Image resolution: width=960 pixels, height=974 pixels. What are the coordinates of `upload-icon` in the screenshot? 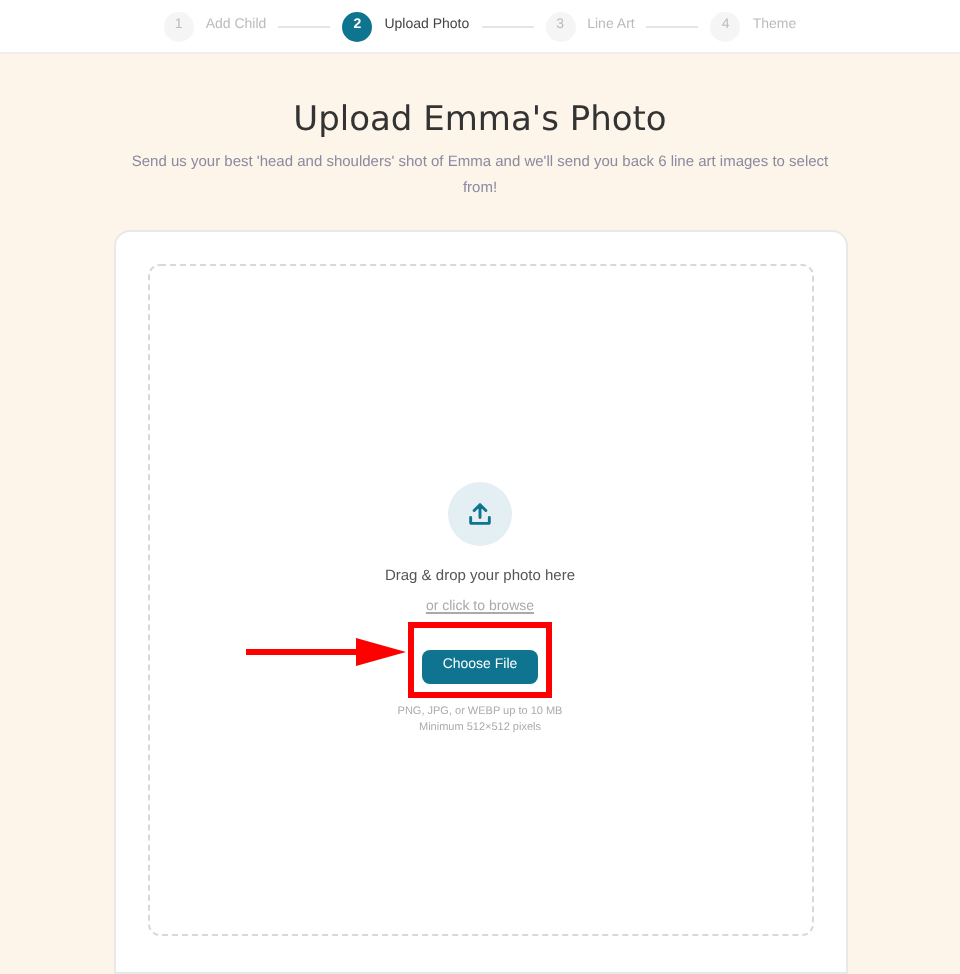 It's located at (480, 514).